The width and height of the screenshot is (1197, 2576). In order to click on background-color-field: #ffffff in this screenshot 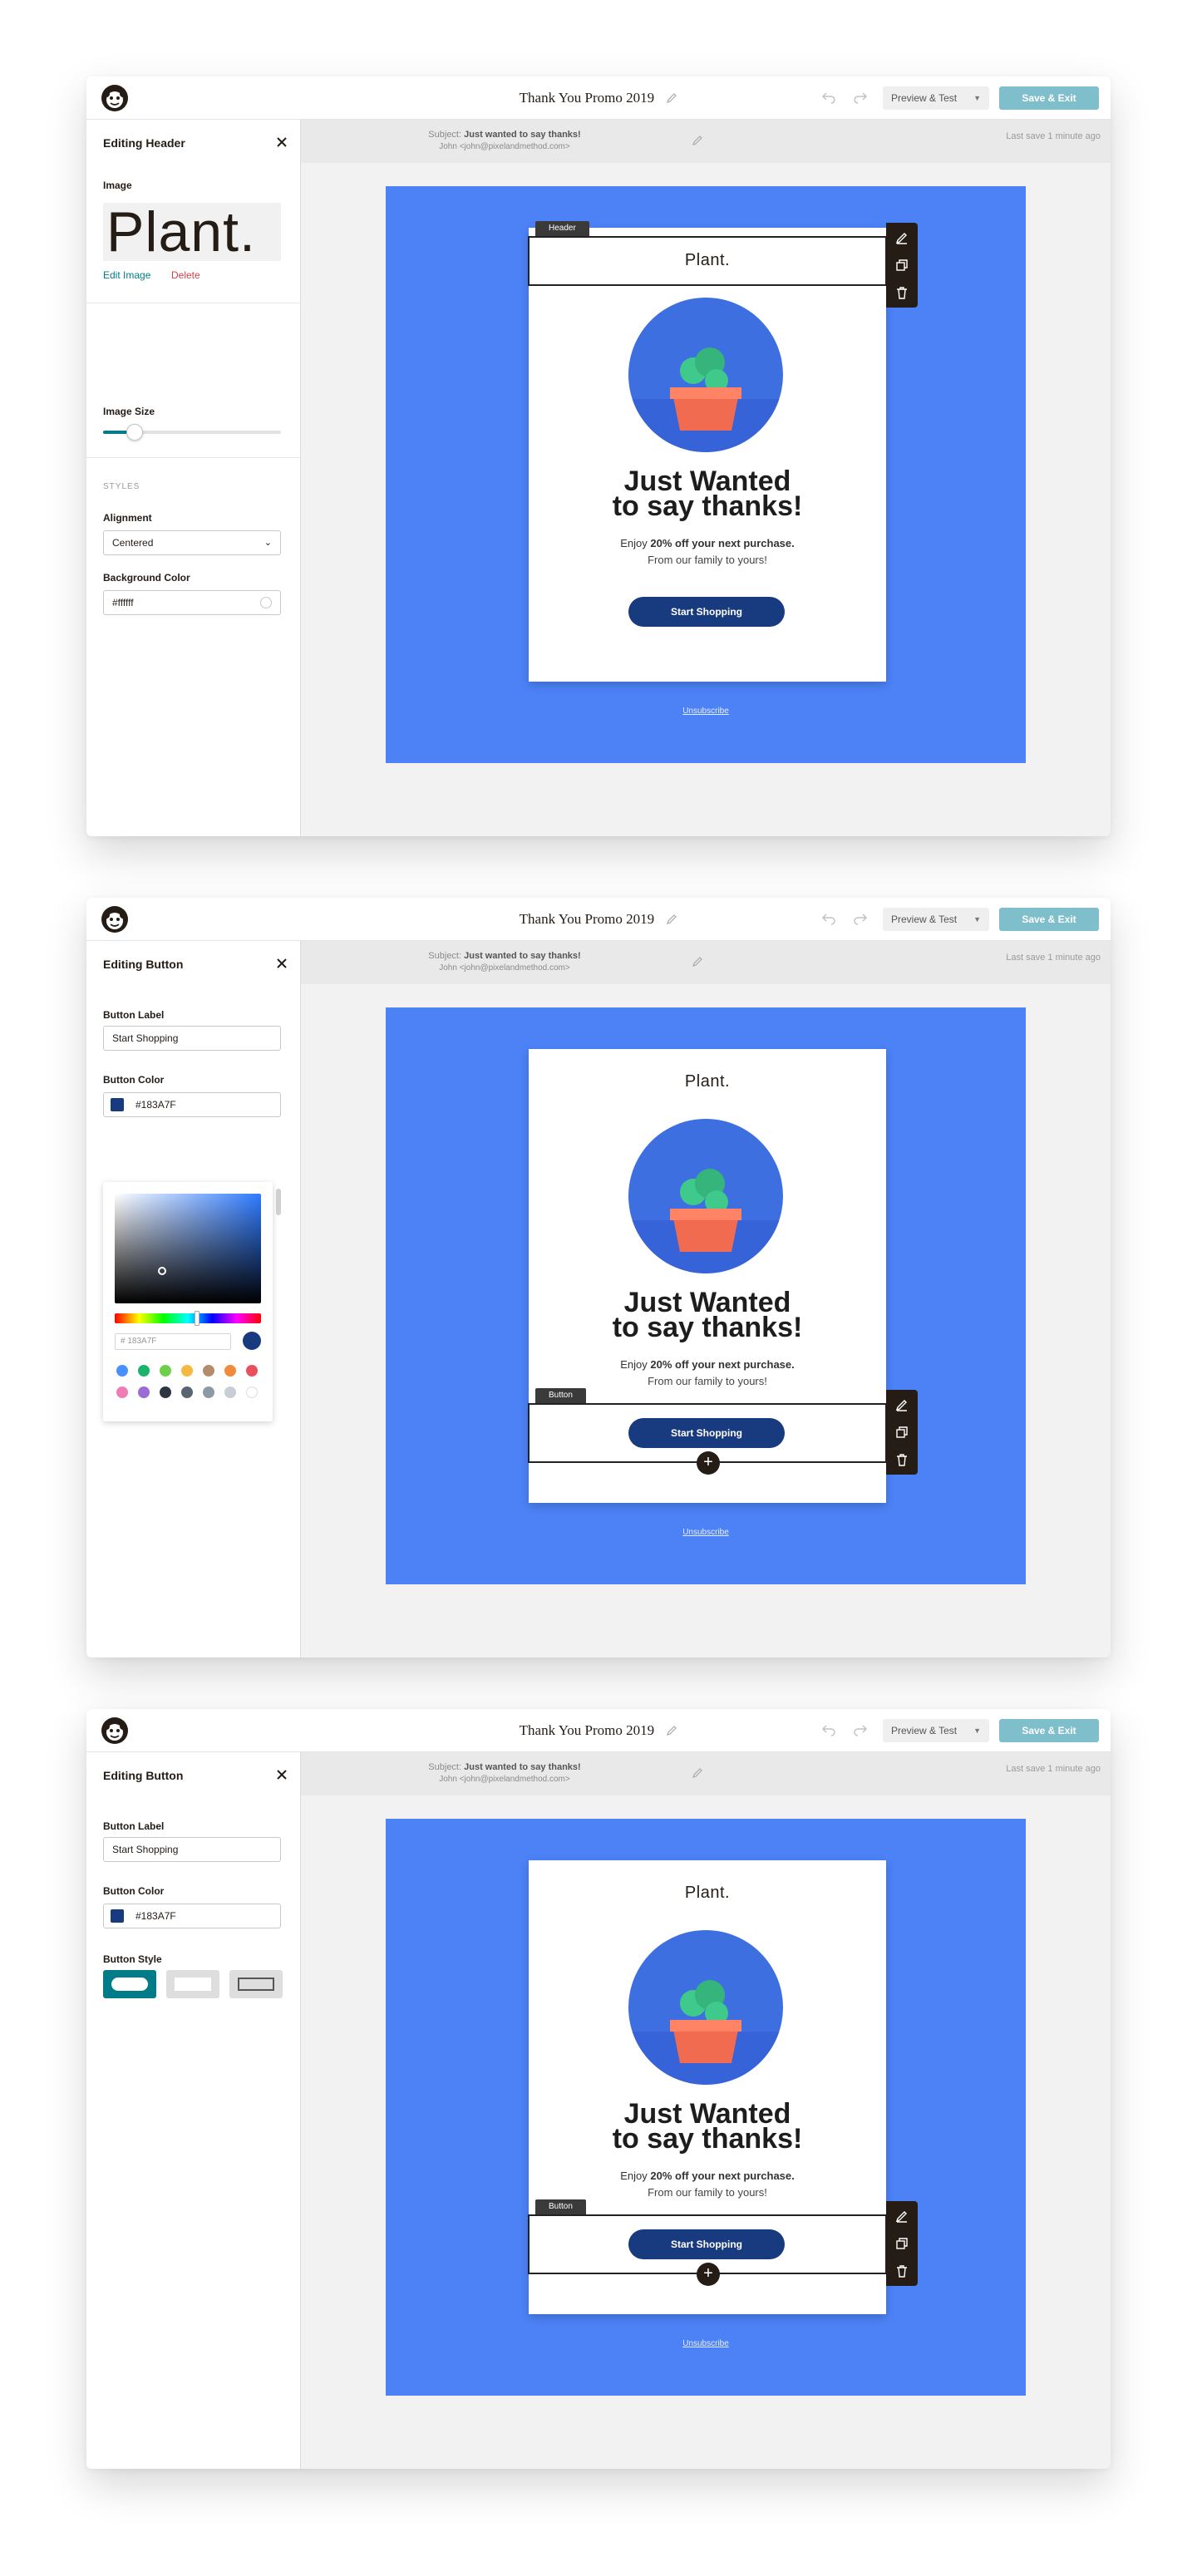, I will do `click(192, 602)`.